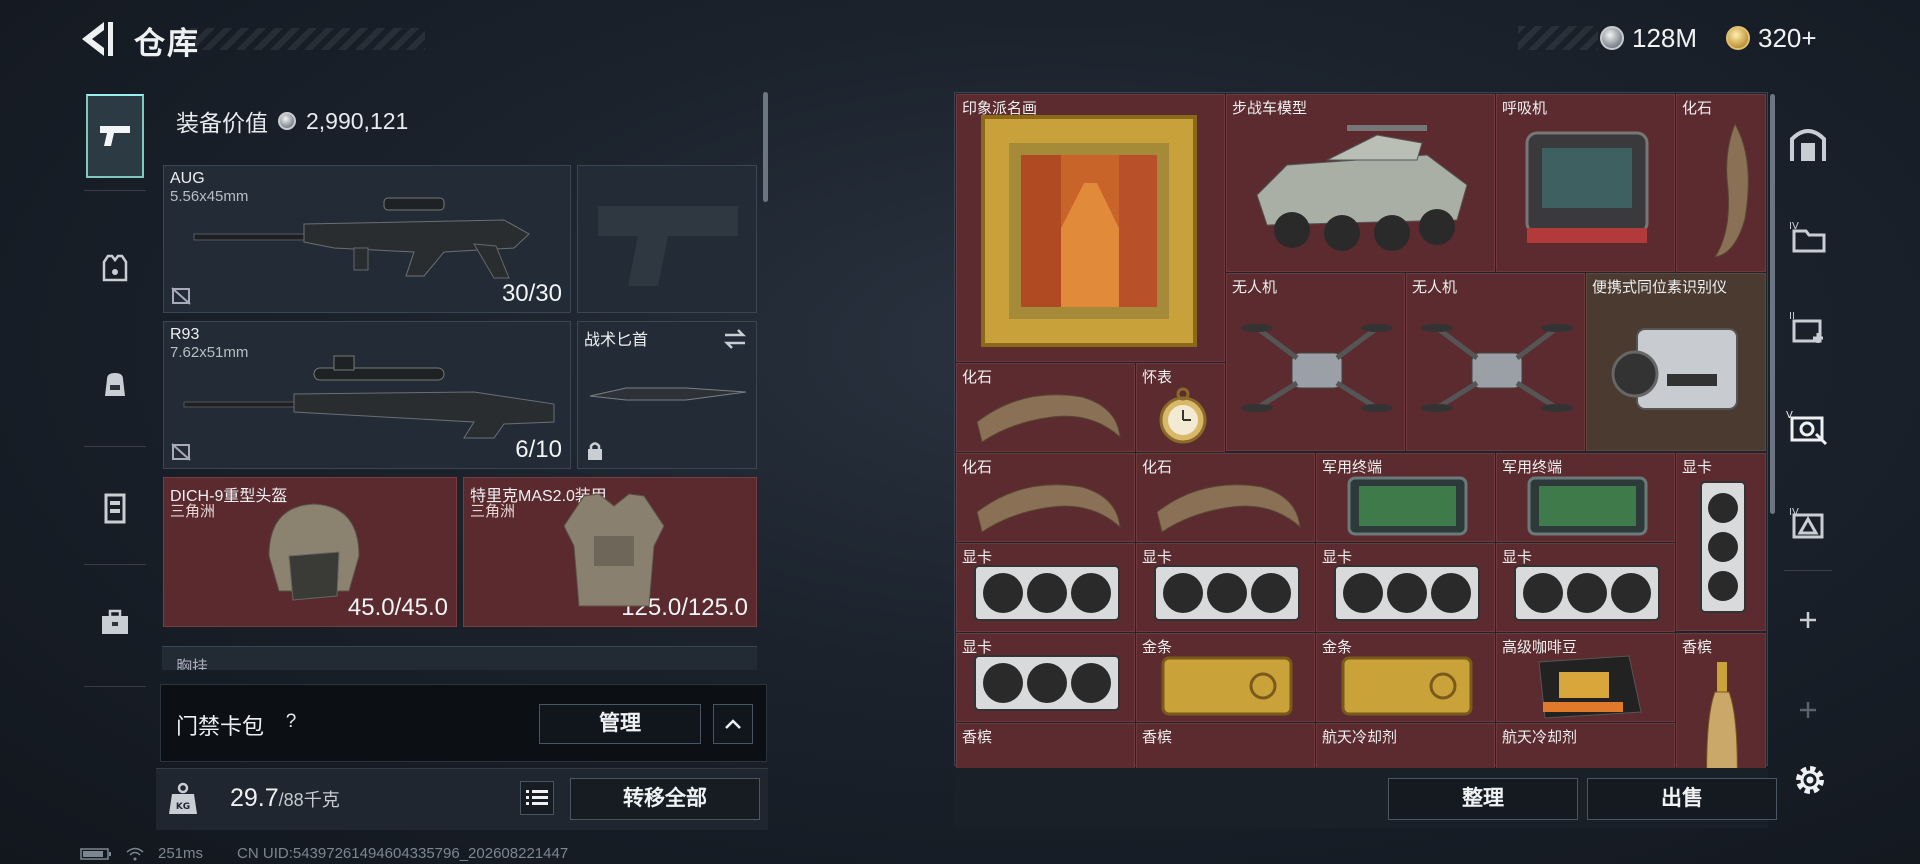  I want to click on stash-item-gpu-3: 显卡, so click(1405, 587).